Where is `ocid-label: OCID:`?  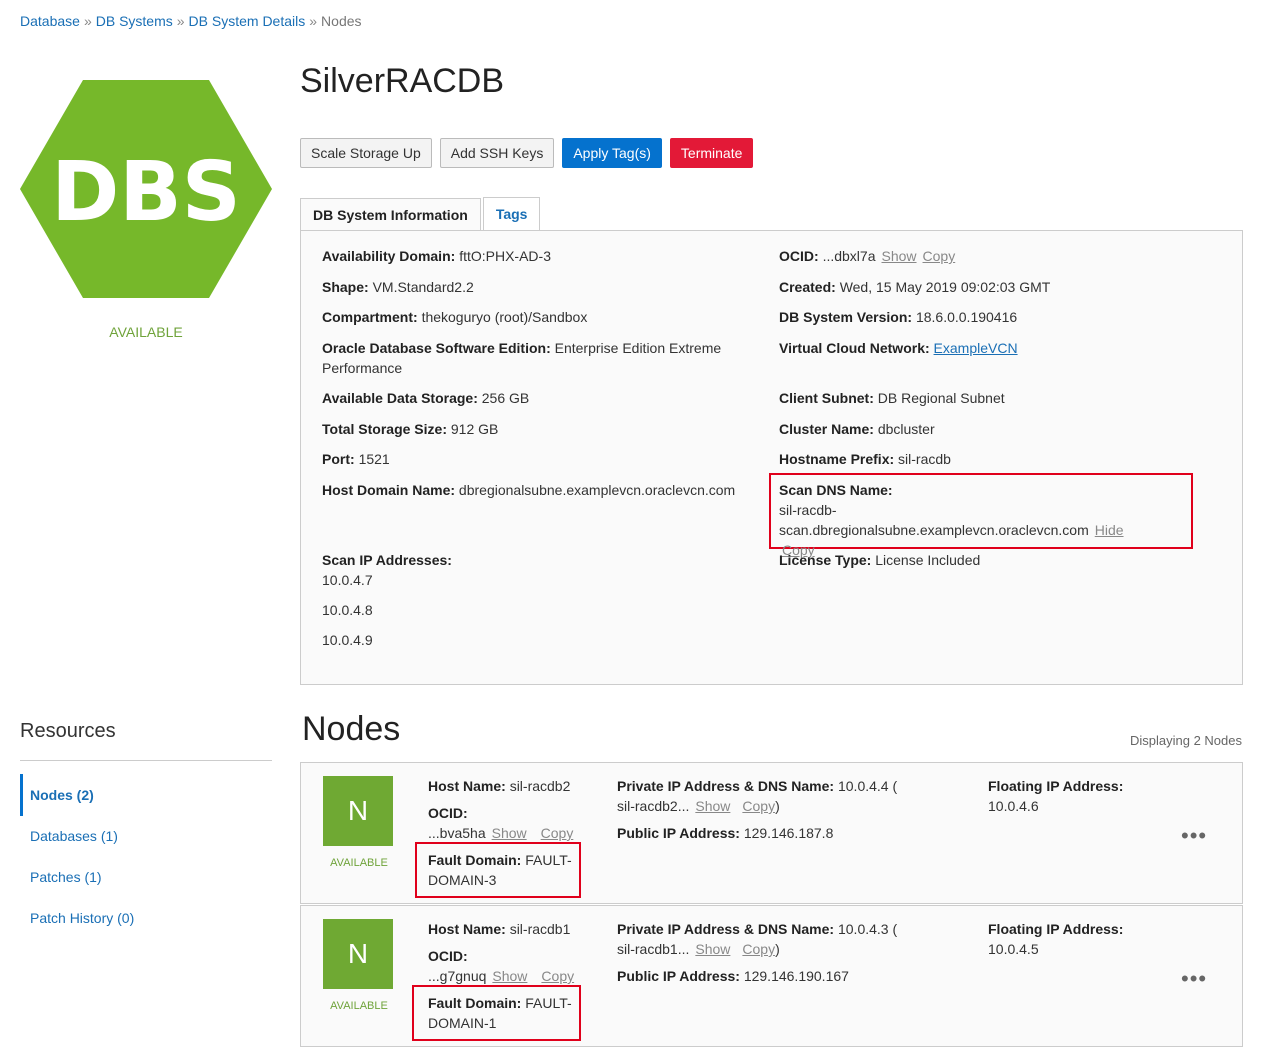
ocid-label: OCID: is located at coordinates (799, 256).